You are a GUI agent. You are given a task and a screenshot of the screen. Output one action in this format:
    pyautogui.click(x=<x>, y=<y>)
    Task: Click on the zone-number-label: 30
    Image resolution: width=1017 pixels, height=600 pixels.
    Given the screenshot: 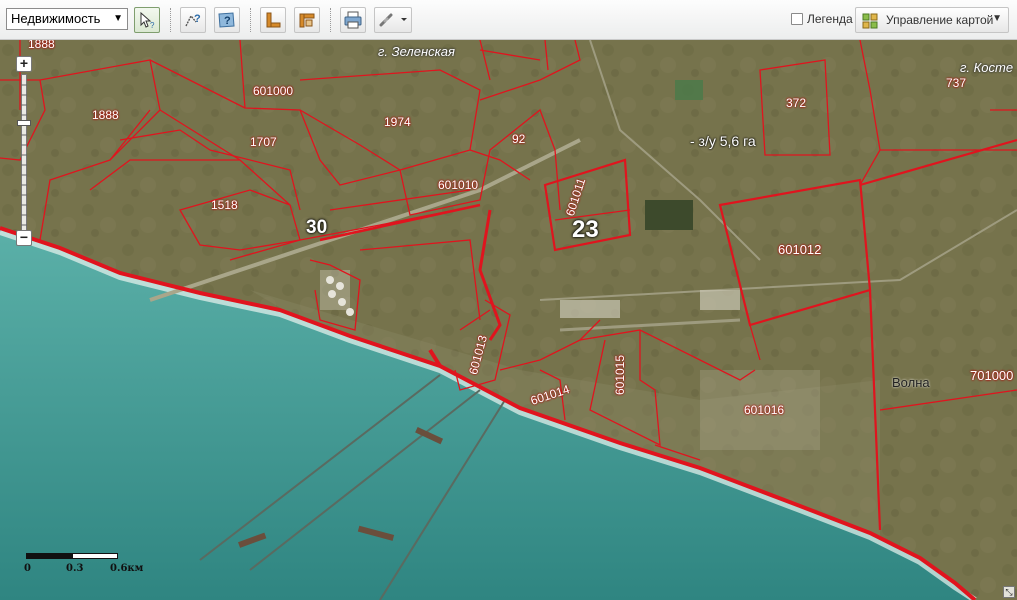 What is the action you would take?
    pyautogui.click(x=317, y=227)
    